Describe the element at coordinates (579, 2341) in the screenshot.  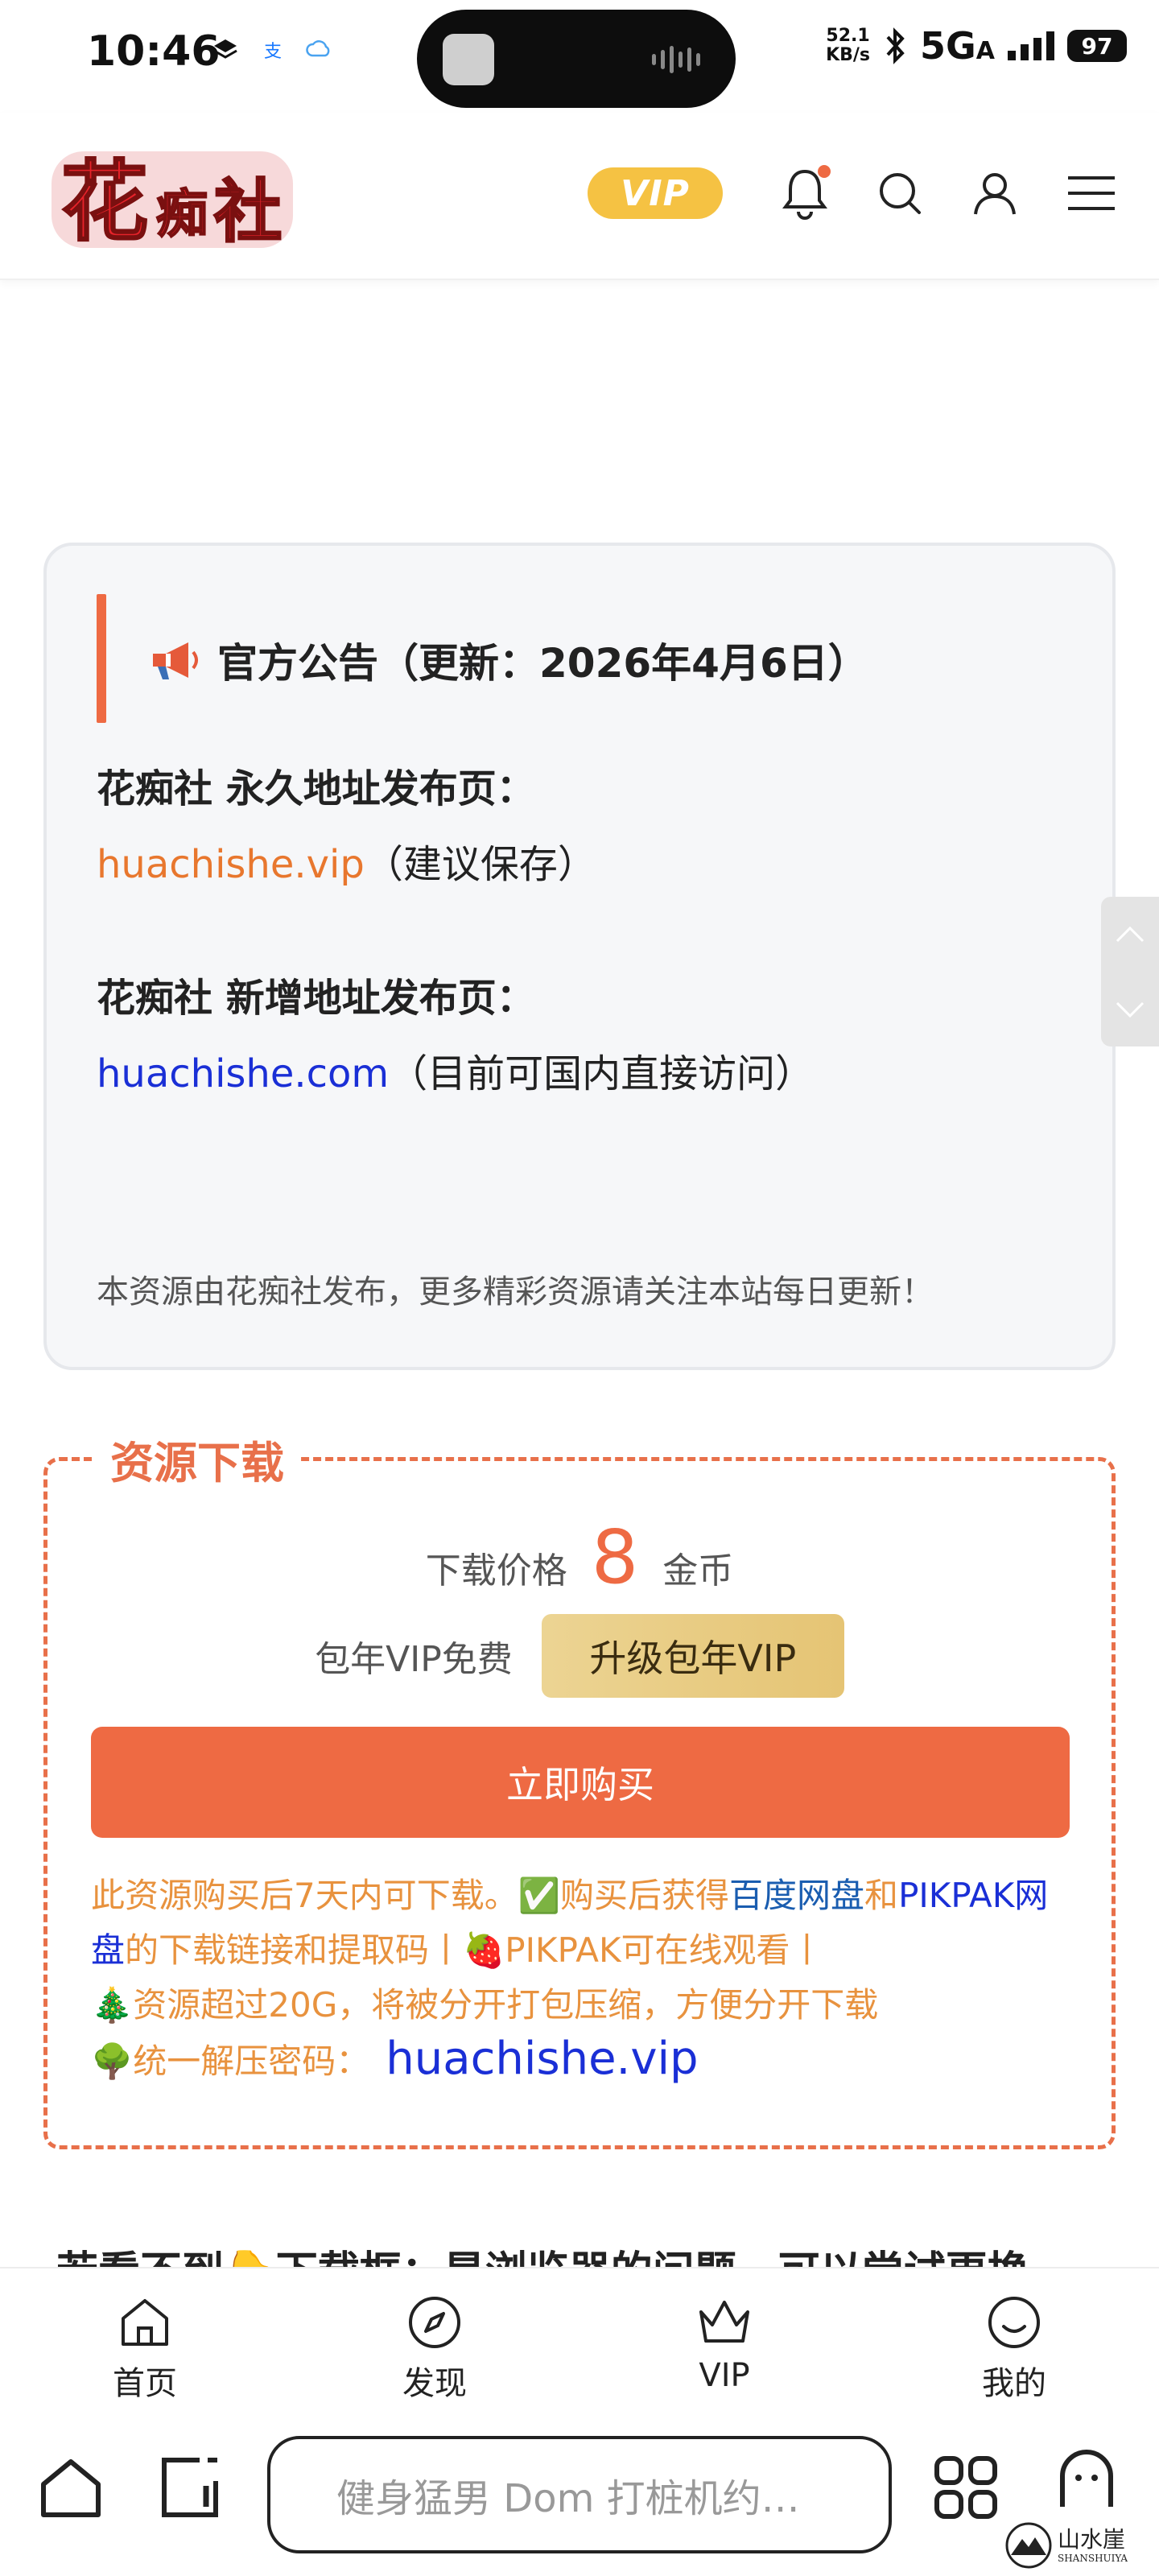
I see `bottom-nav: 首页 发现 VIP 我的` at that location.